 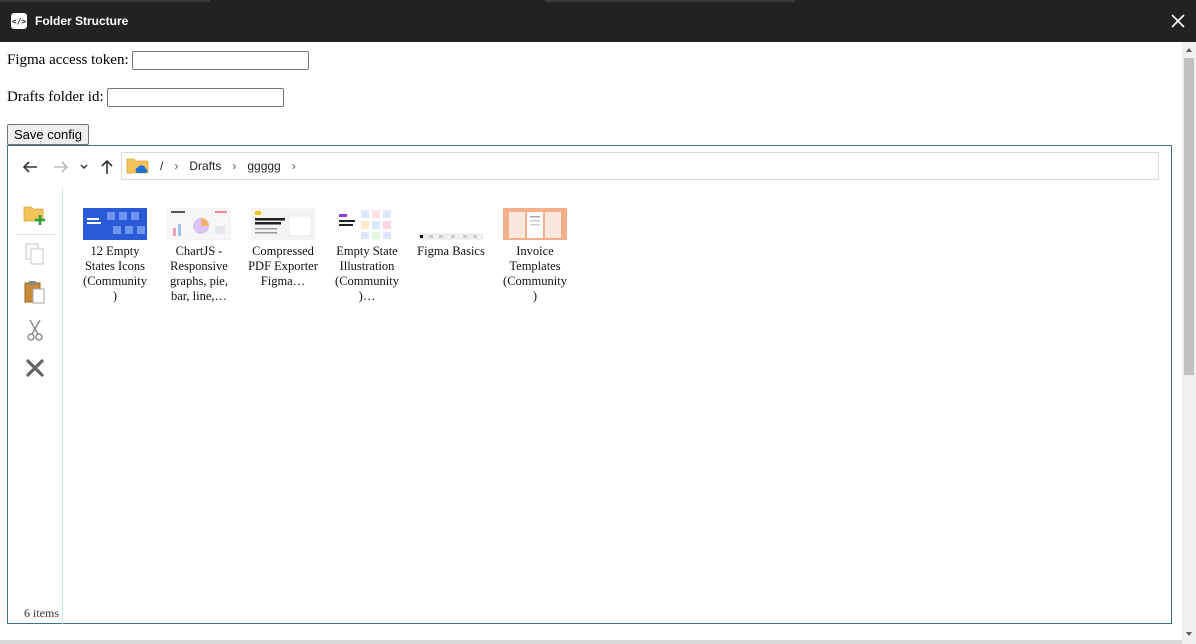 I want to click on close-icon, so click(x=1178, y=21).